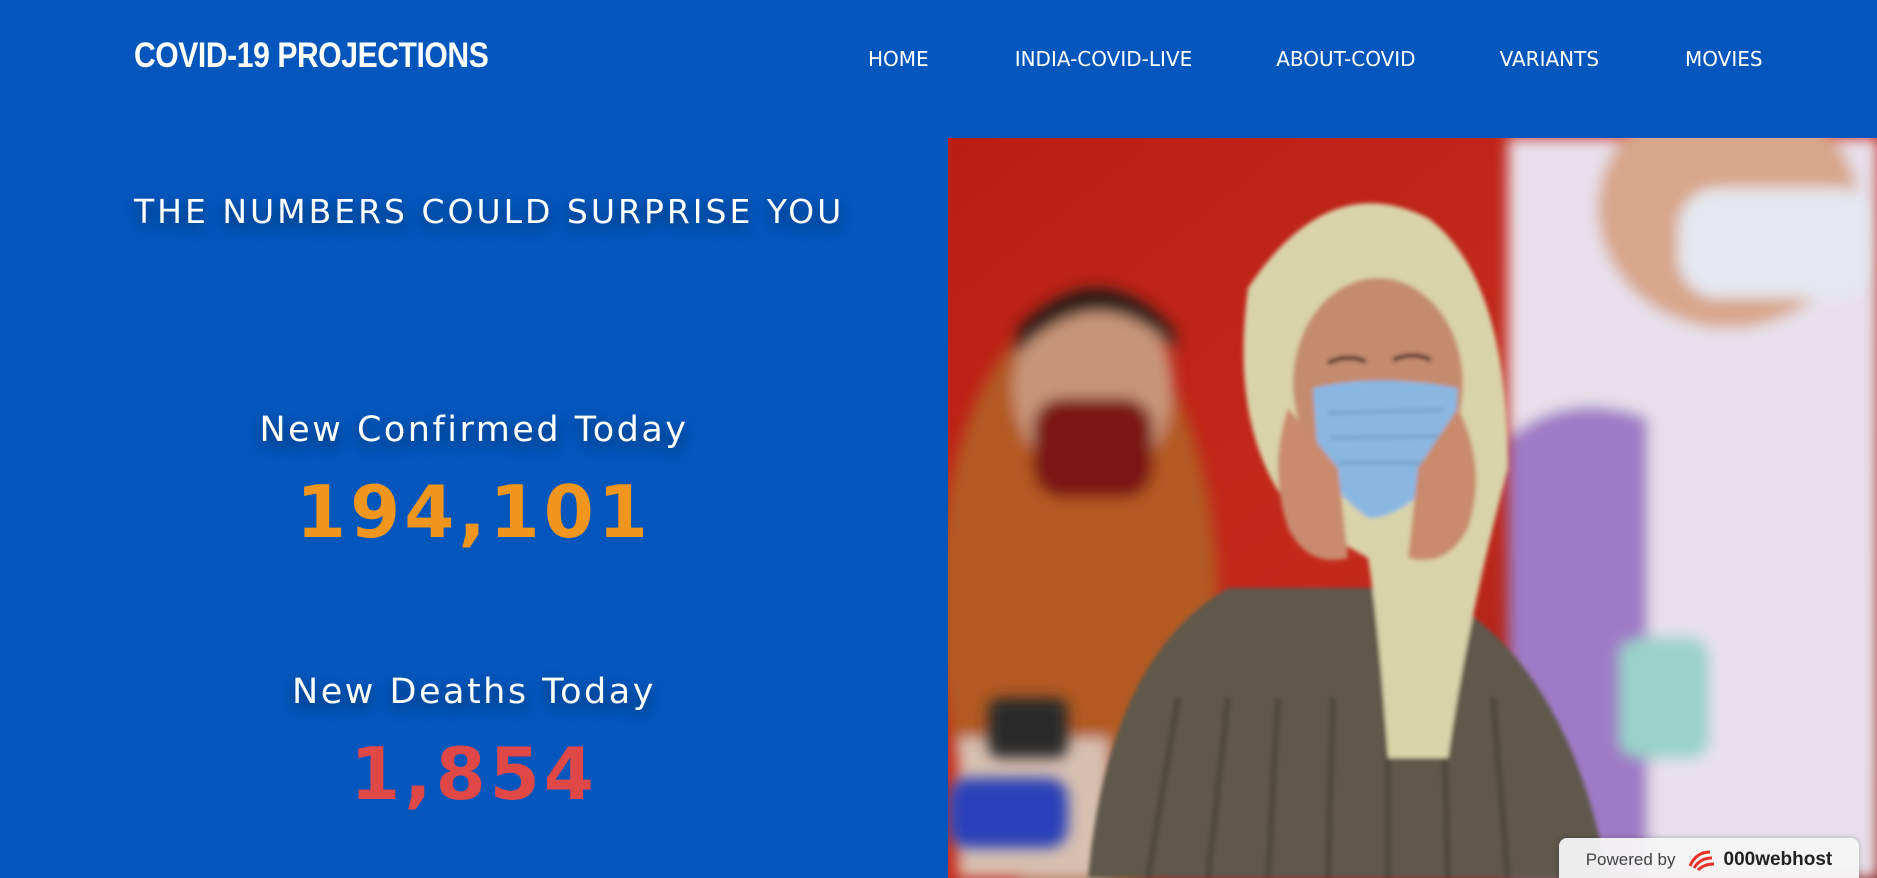 This screenshot has height=878, width=1877. Describe the element at coordinates (1778, 859) in the screenshot. I see `badge-brand: 000webhost` at that location.